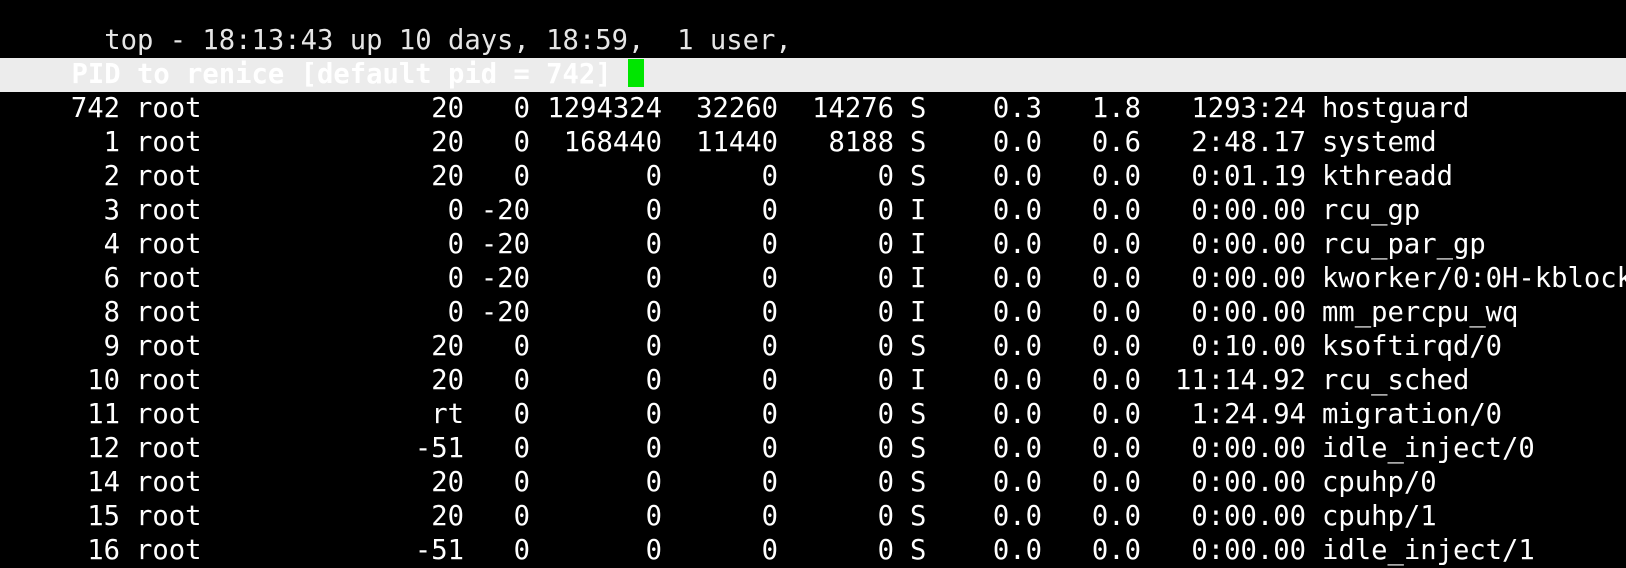  I want to click on process-row: 11 root rt 0 0 0 0 S 0.0 0.0 1:24.94 migration/0, so click(816, 415).